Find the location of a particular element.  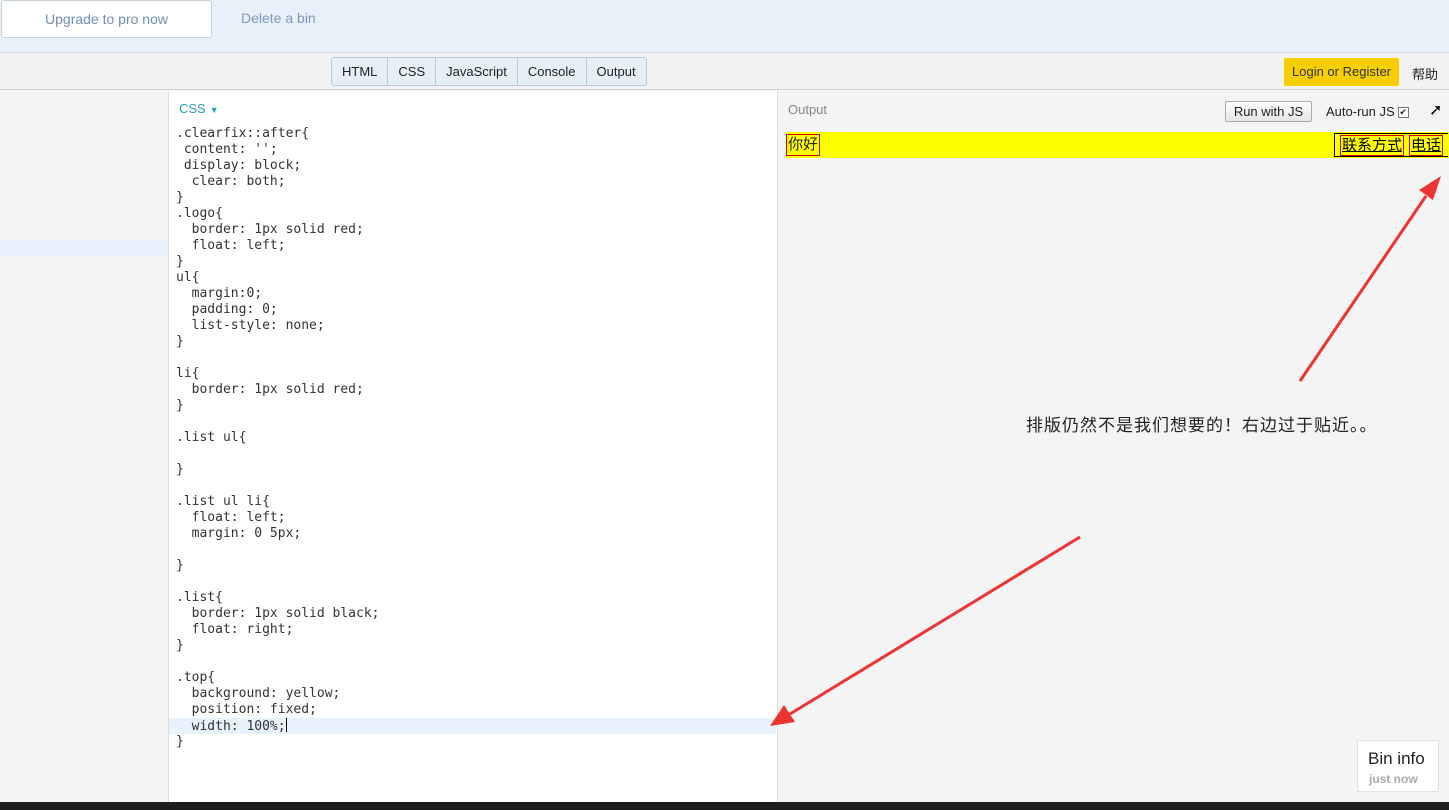

help-link: 帮助 is located at coordinates (1425, 73).